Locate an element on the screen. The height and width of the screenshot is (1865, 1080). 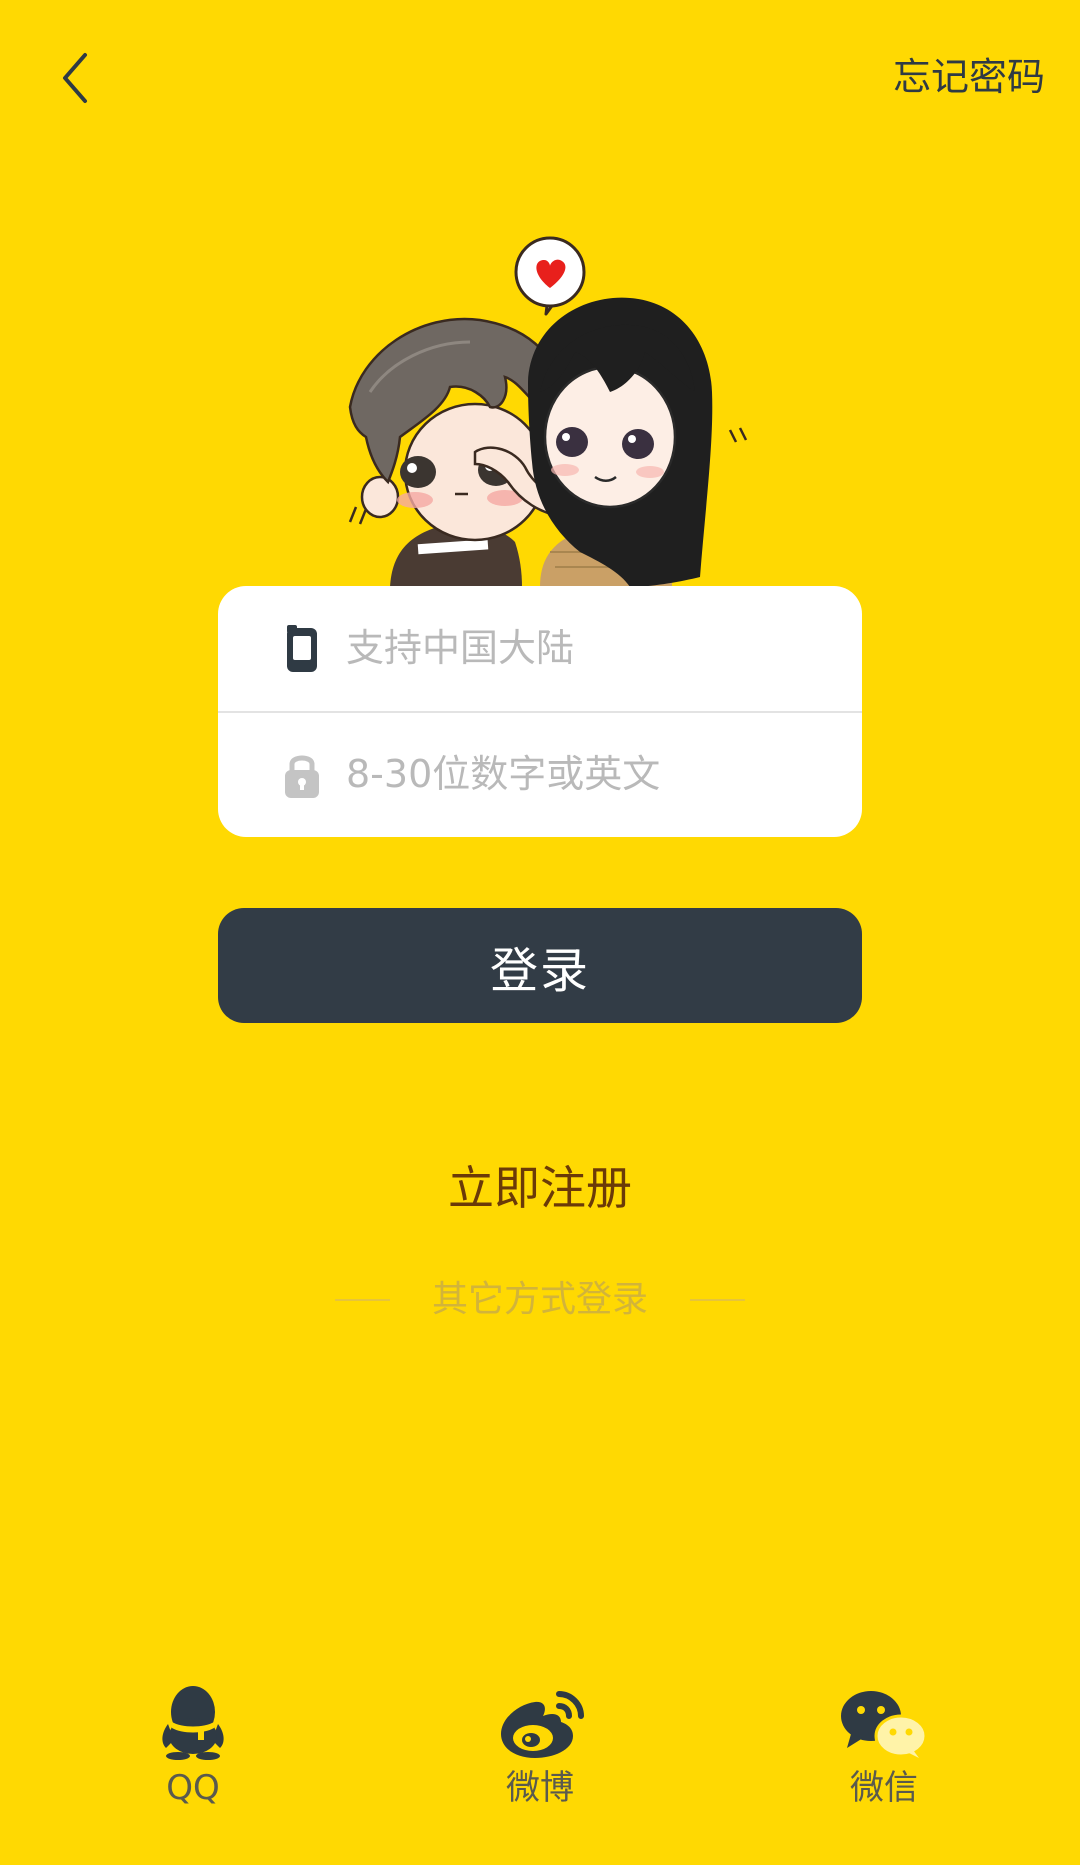
other-login-label: 其它方式登录 is located at coordinates (539, 1299).